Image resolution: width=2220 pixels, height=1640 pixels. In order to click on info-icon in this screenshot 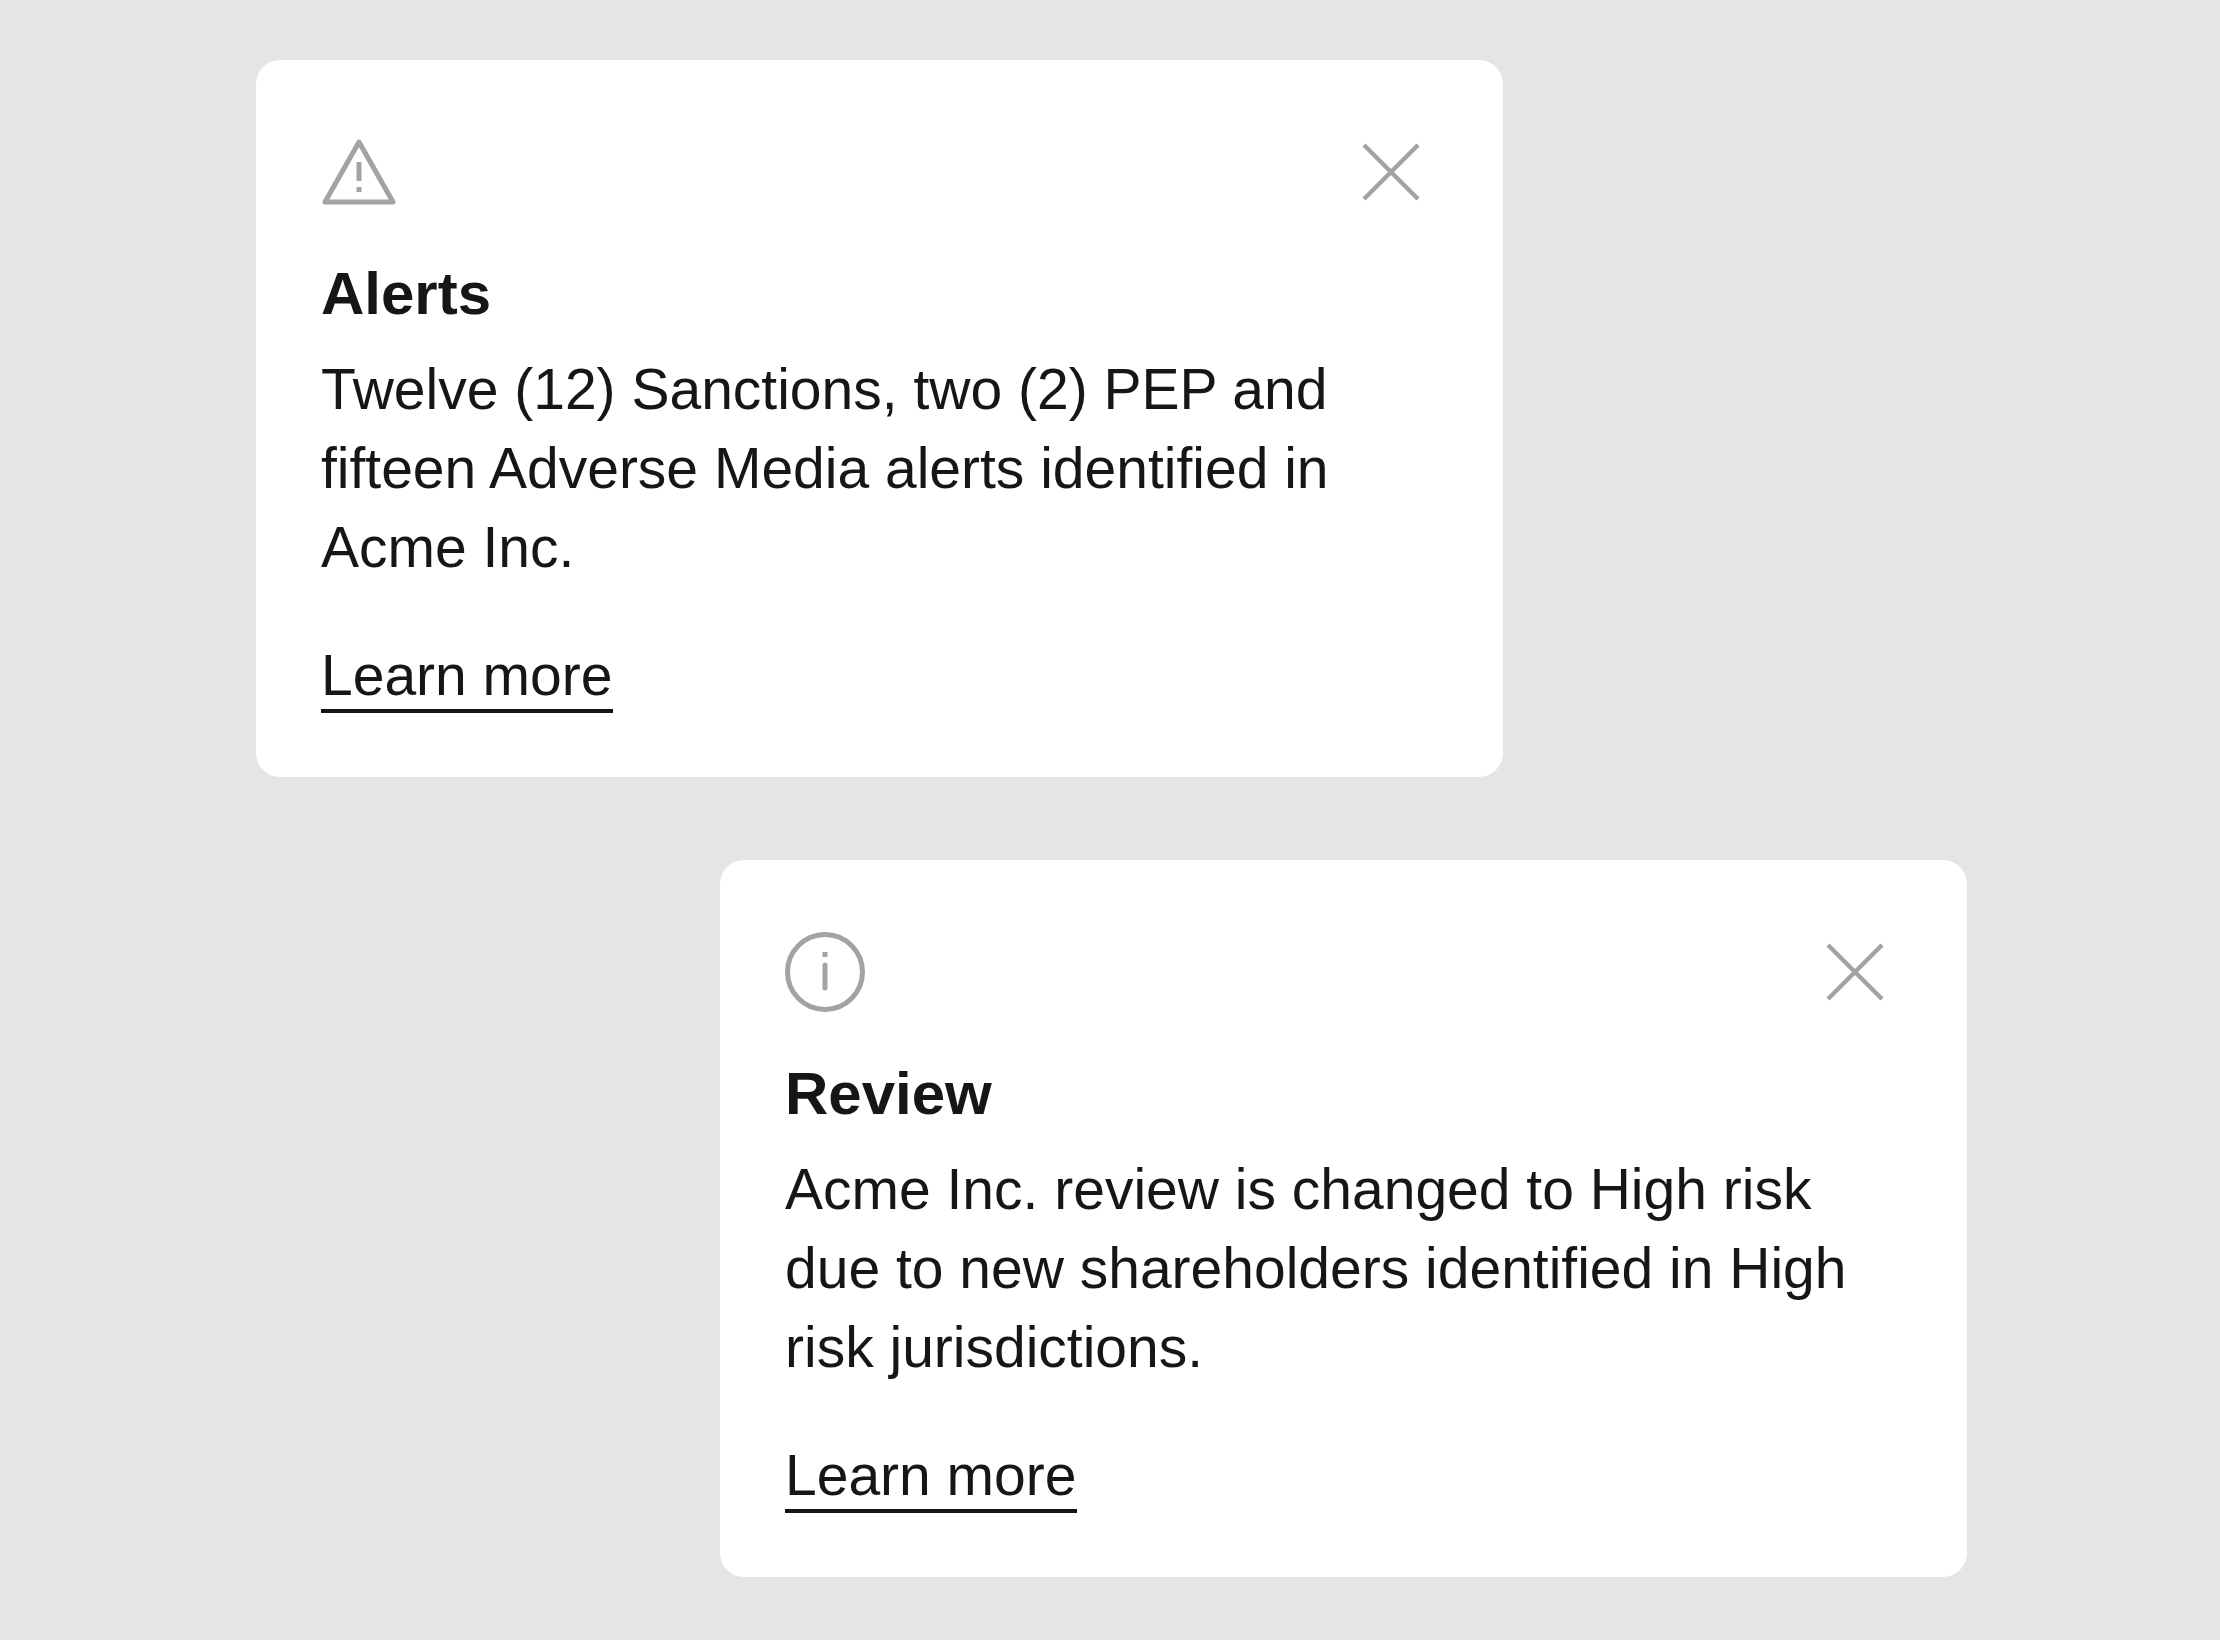, I will do `click(825, 972)`.